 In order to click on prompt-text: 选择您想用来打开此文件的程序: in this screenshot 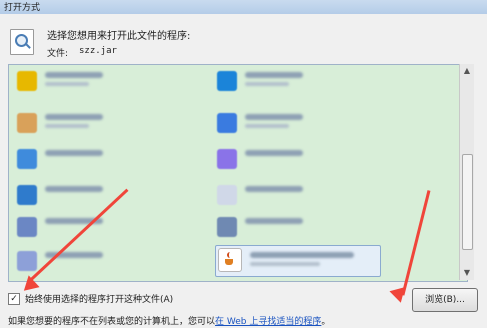, I will do `click(119, 36)`.